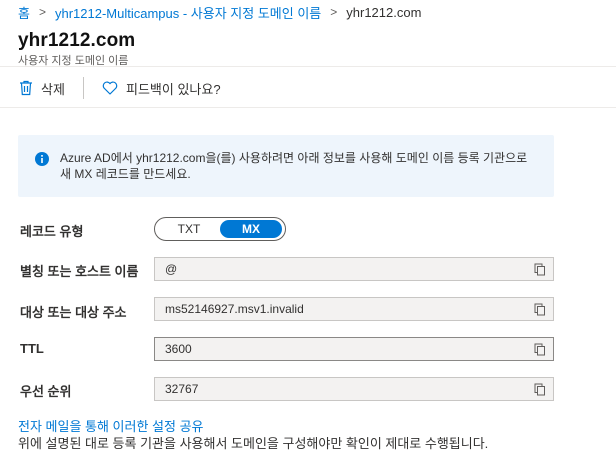 This screenshot has width=616, height=467. What do you see at coordinates (83, 88) in the screenshot?
I see `toolbar-divider` at bounding box center [83, 88].